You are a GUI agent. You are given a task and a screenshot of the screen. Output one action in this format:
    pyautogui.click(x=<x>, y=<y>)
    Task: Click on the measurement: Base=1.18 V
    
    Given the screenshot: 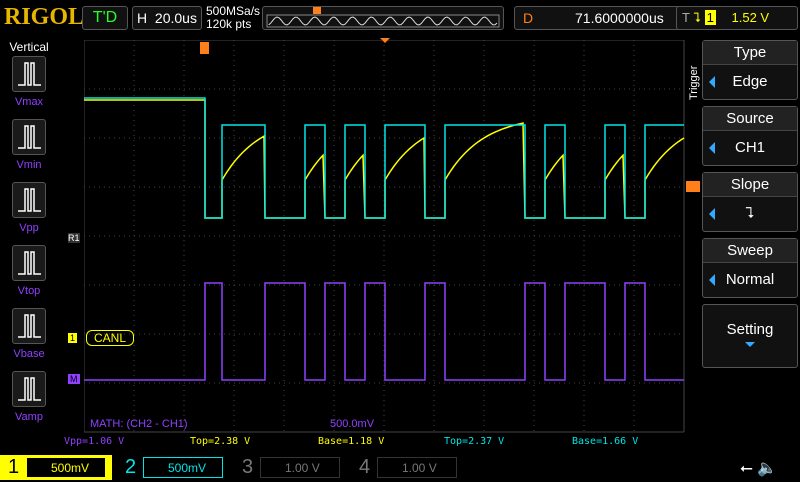 What is the action you would take?
    pyautogui.click(x=351, y=441)
    